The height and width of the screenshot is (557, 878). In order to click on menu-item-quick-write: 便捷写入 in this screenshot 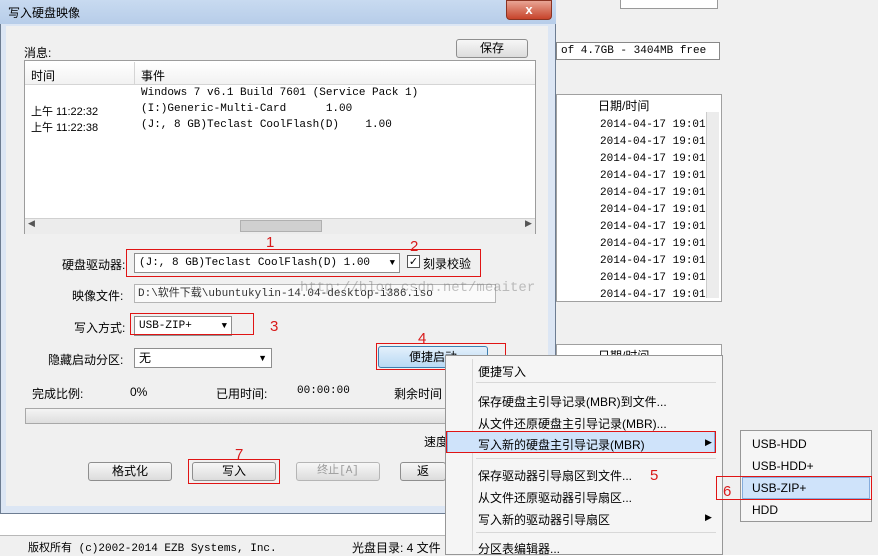, I will do `click(502, 371)`.